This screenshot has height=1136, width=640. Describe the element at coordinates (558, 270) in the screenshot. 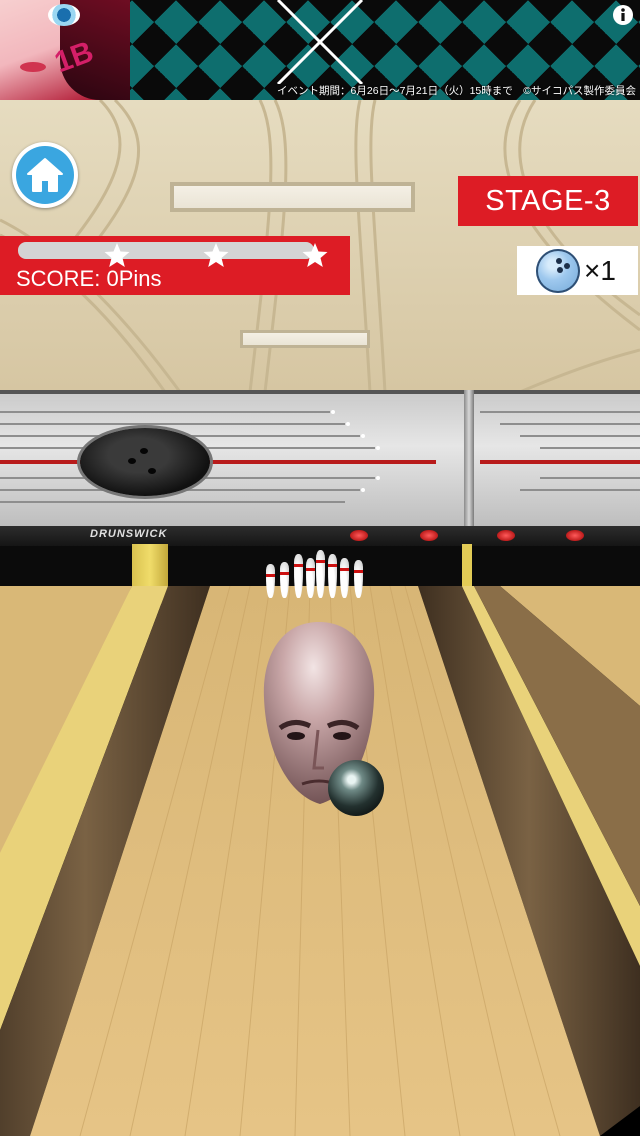

I see `bowling-ball-icon` at that location.